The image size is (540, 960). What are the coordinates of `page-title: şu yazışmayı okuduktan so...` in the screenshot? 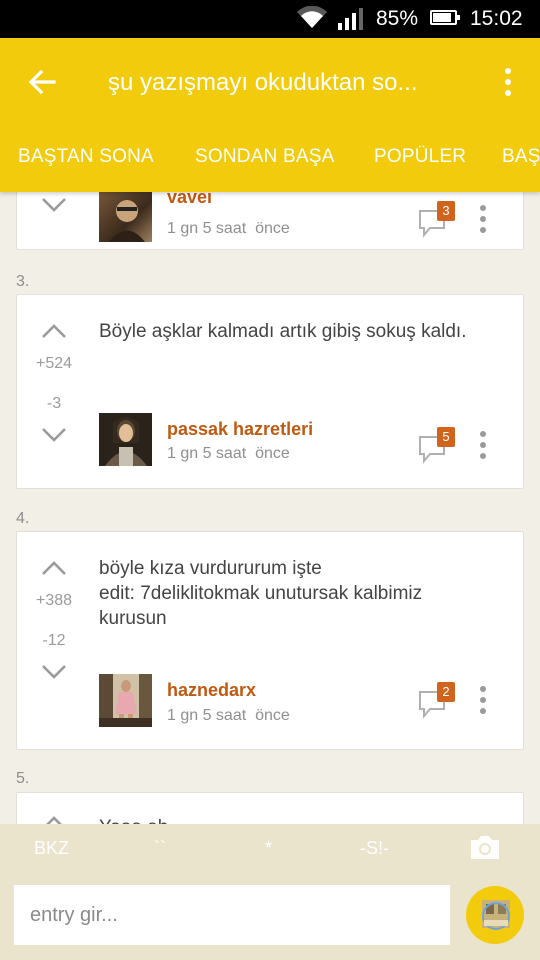 It's located at (263, 82).